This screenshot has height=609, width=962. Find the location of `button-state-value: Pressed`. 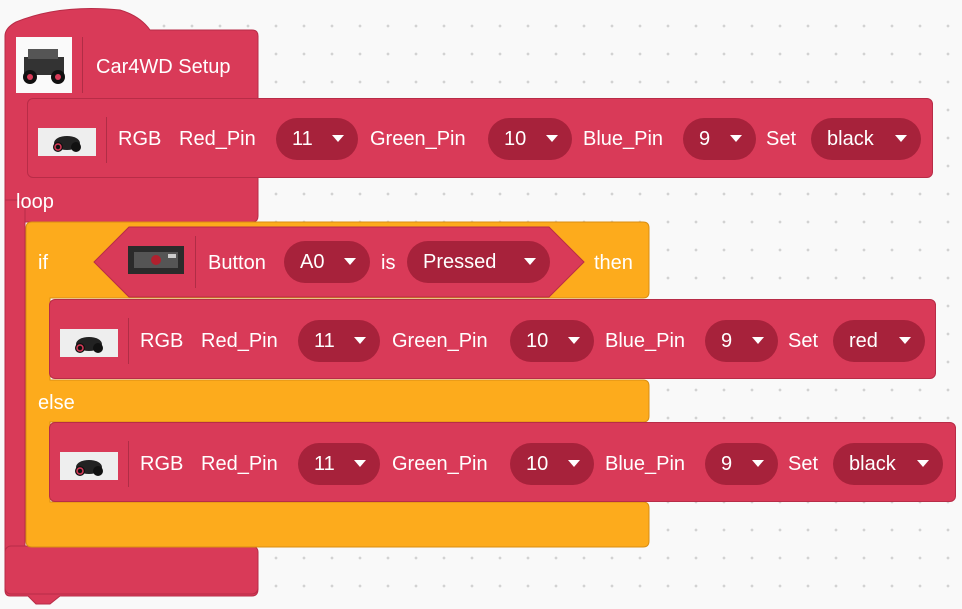

button-state-value: Pressed is located at coordinates (460, 262).